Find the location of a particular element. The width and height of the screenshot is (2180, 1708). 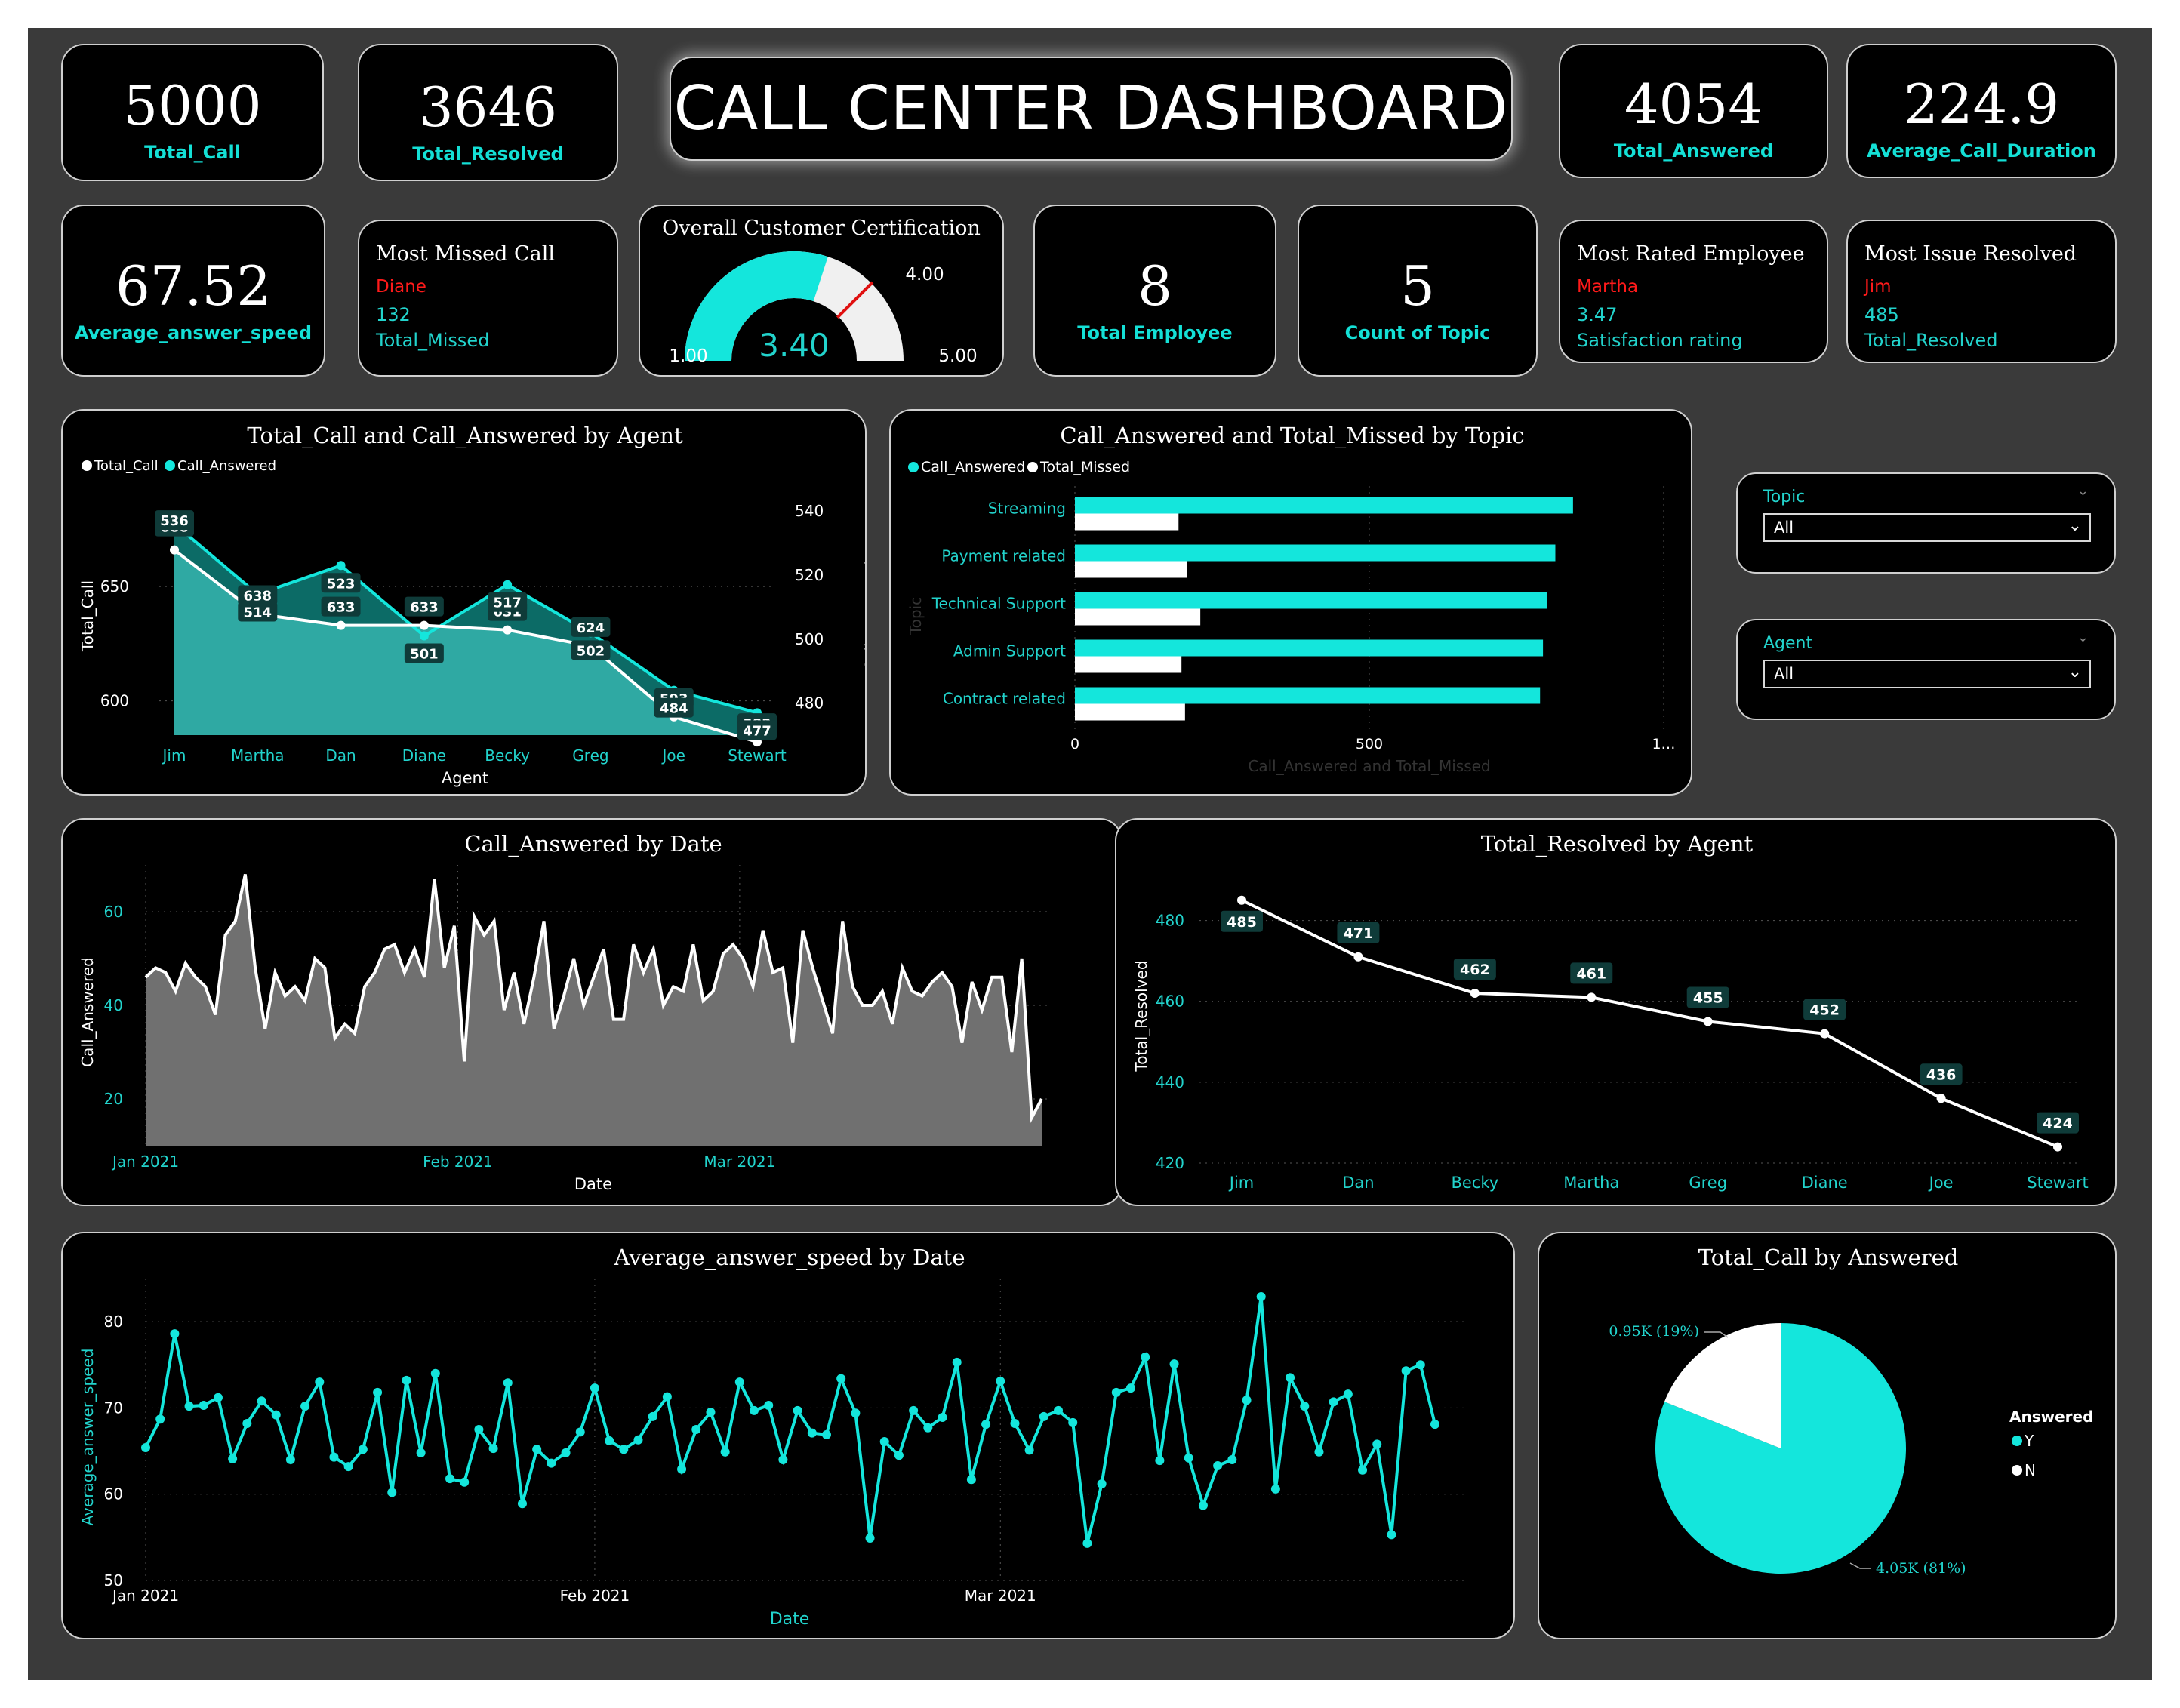

dashboard-title-card: CALL CENTER DASHBOARD is located at coordinates (1091, 109).